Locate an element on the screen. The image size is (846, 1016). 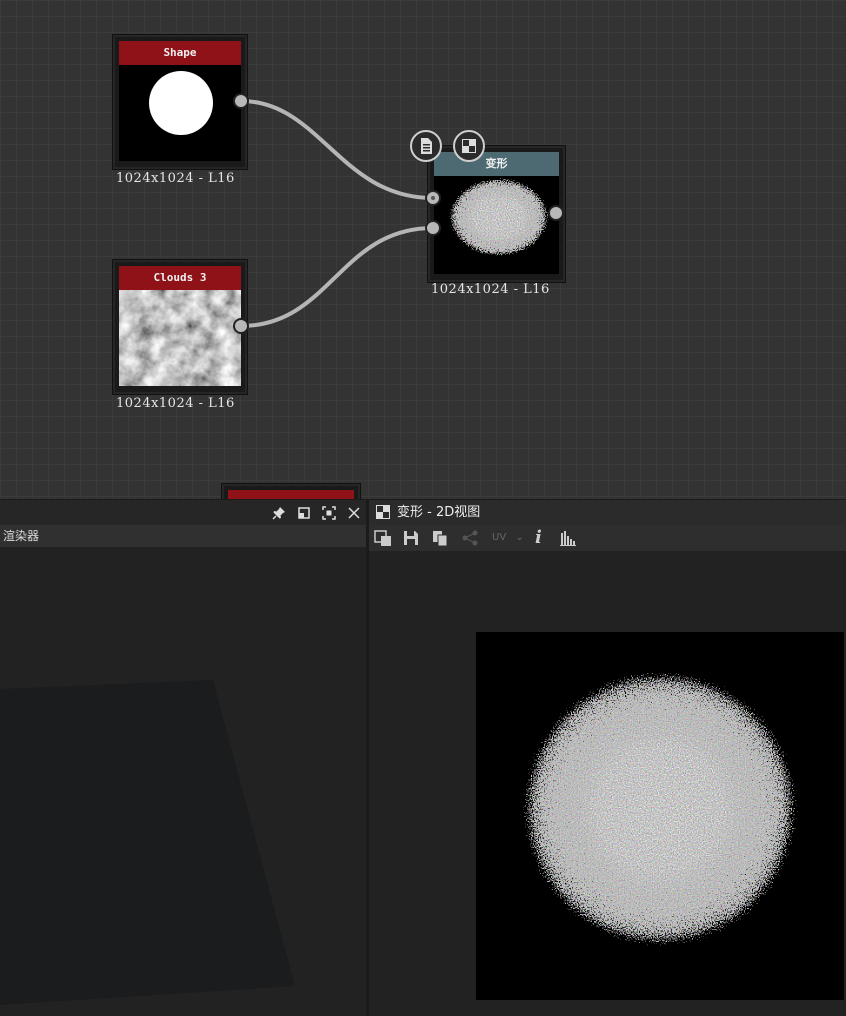
node-transform: 变形 is located at coordinates (496, 214).